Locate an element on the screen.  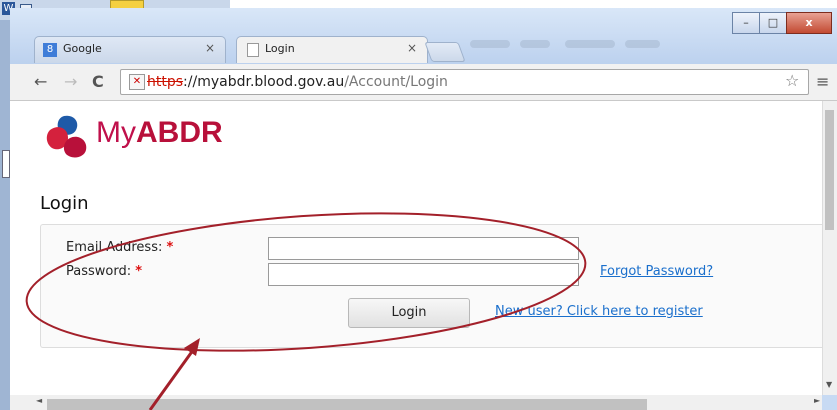
new-tab-button is located at coordinates (445, 52).